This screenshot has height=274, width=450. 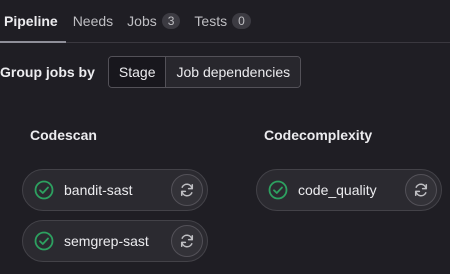 I want to click on tab-jobs: Jobs 3, so click(x=153, y=21).